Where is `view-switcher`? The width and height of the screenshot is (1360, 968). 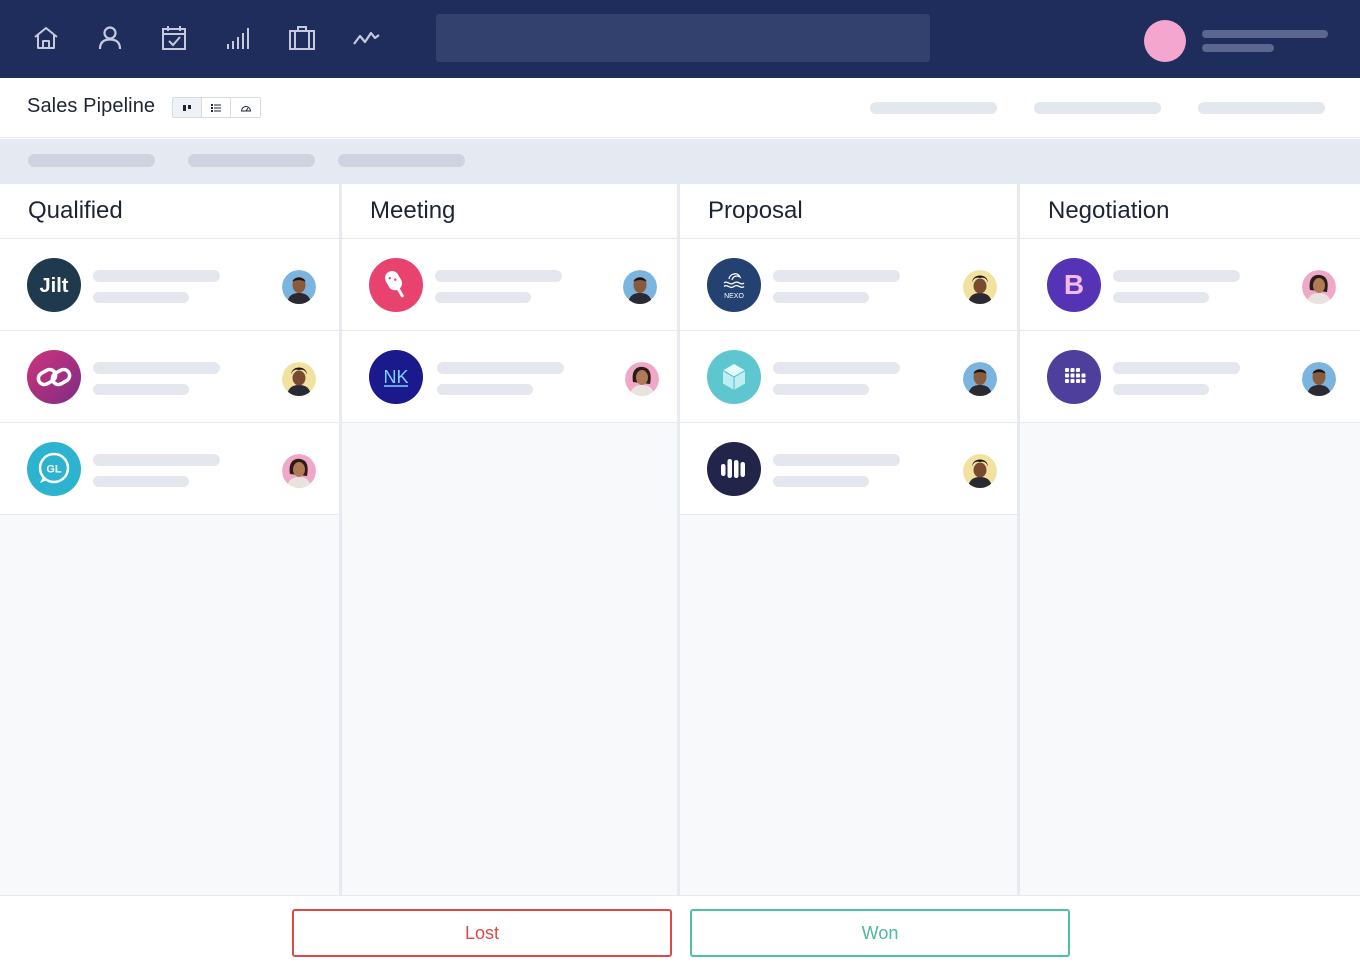 view-switcher is located at coordinates (216, 107).